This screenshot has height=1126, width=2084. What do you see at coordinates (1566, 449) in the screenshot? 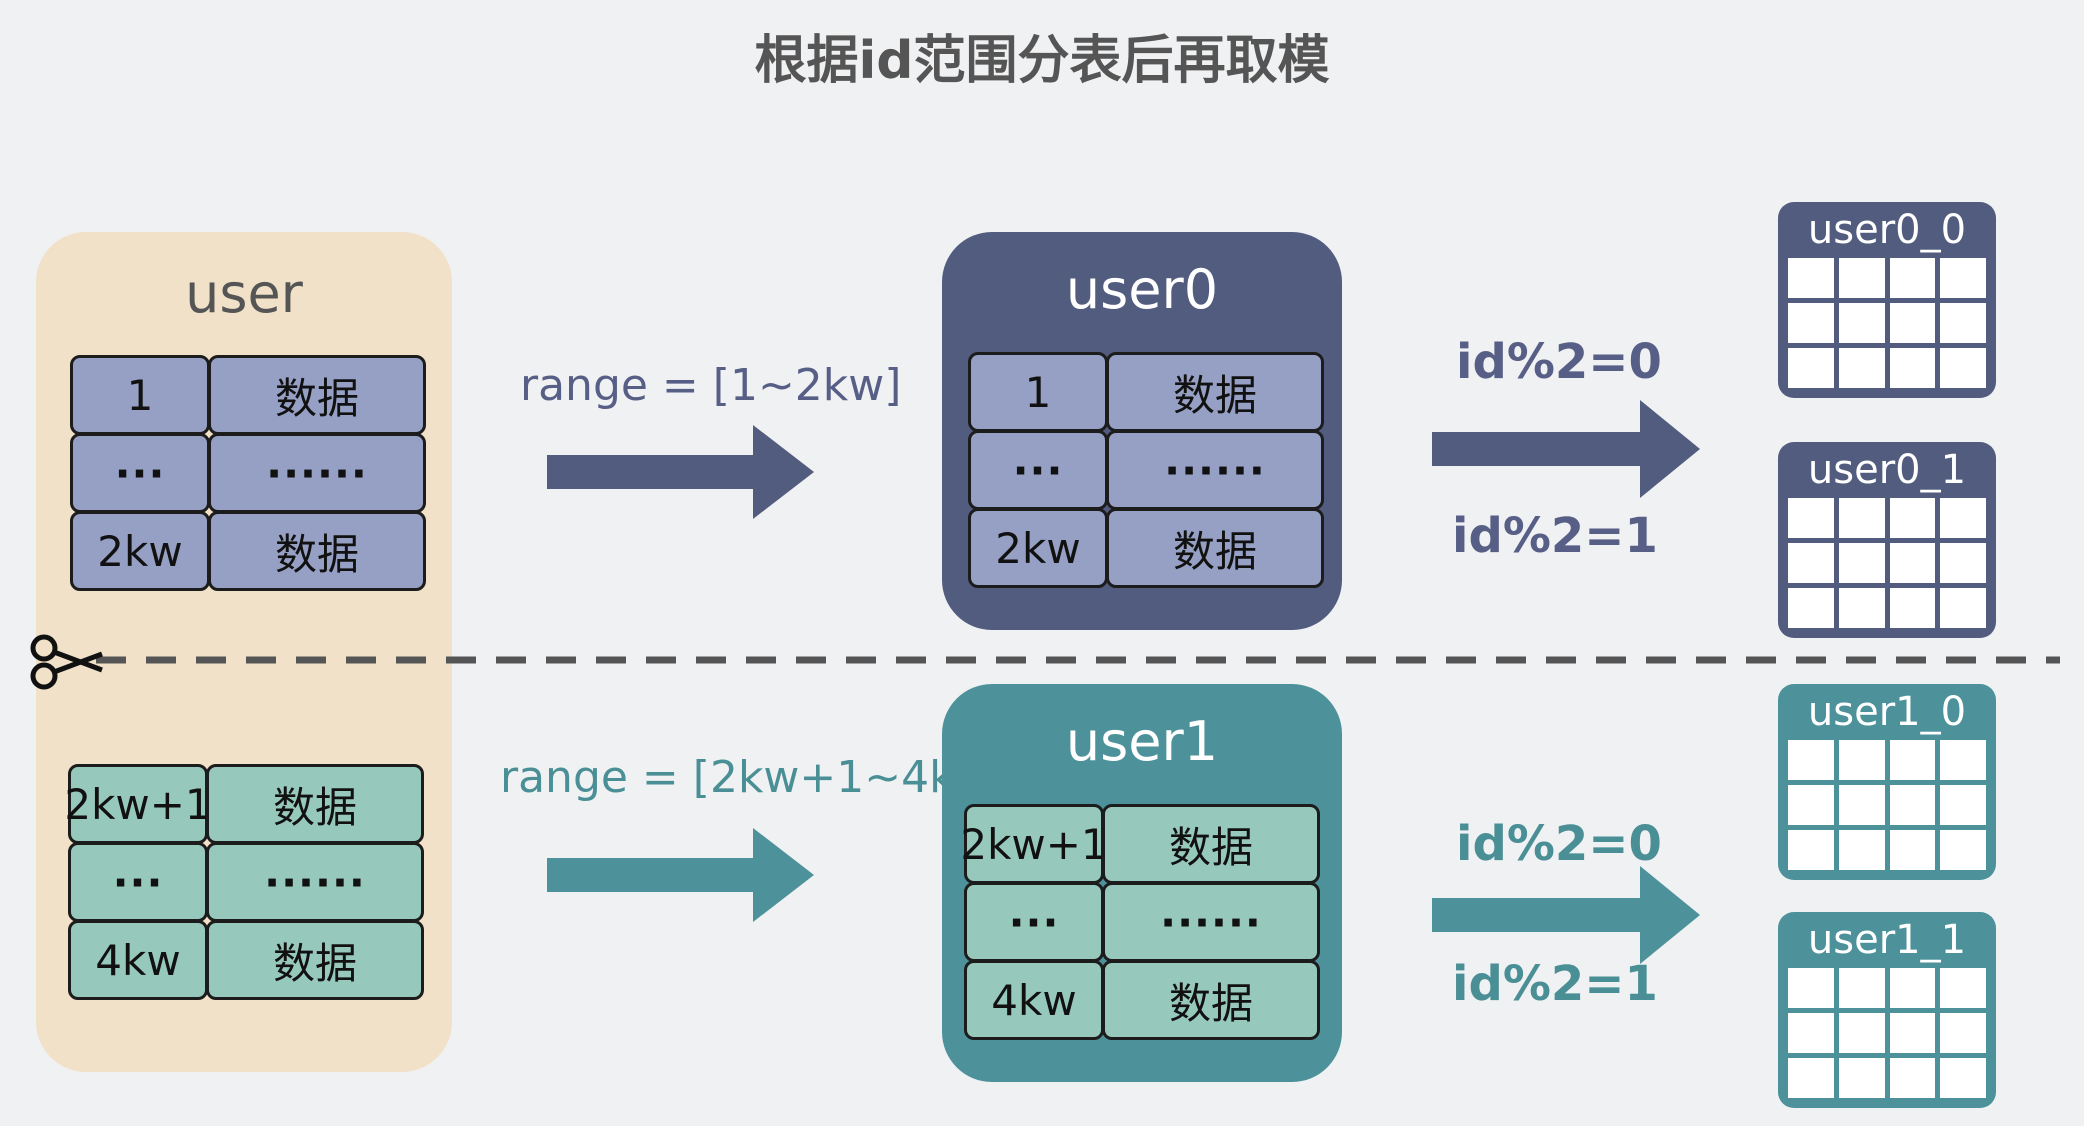
I see `arrow-mod-user0` at bounding box center [1566, 449].